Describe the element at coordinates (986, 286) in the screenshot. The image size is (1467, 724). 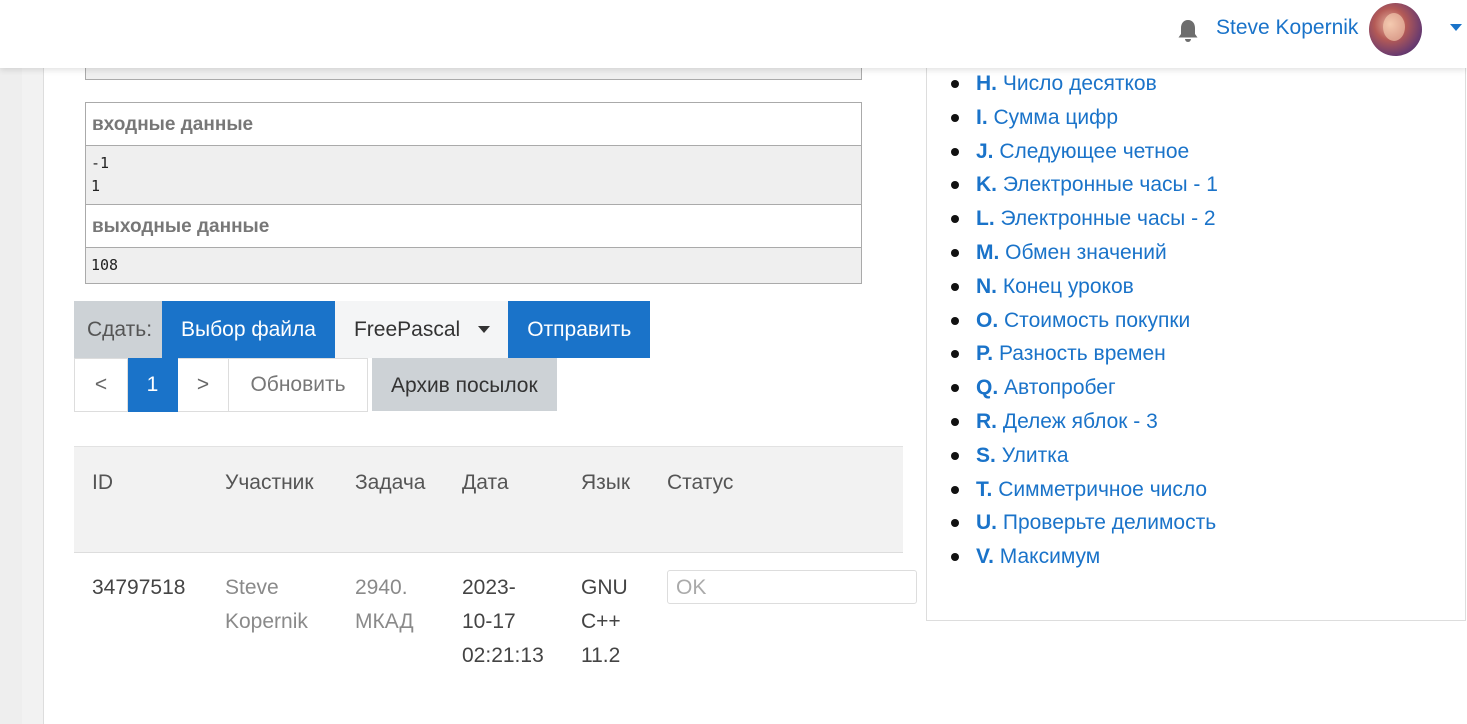
I see `problem-letter: N.` at that location.